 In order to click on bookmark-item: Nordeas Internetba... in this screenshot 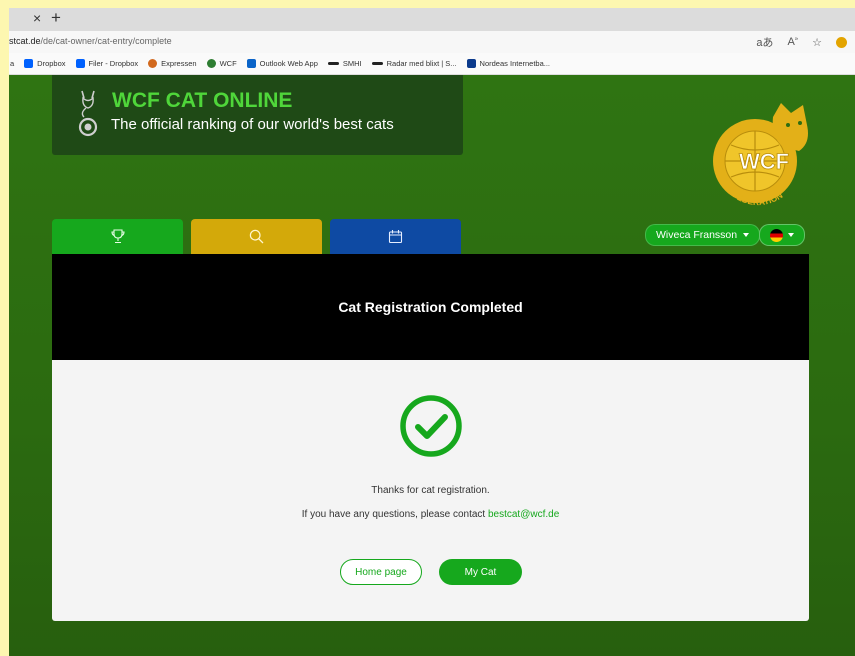, I will do `click(508, 63)`.